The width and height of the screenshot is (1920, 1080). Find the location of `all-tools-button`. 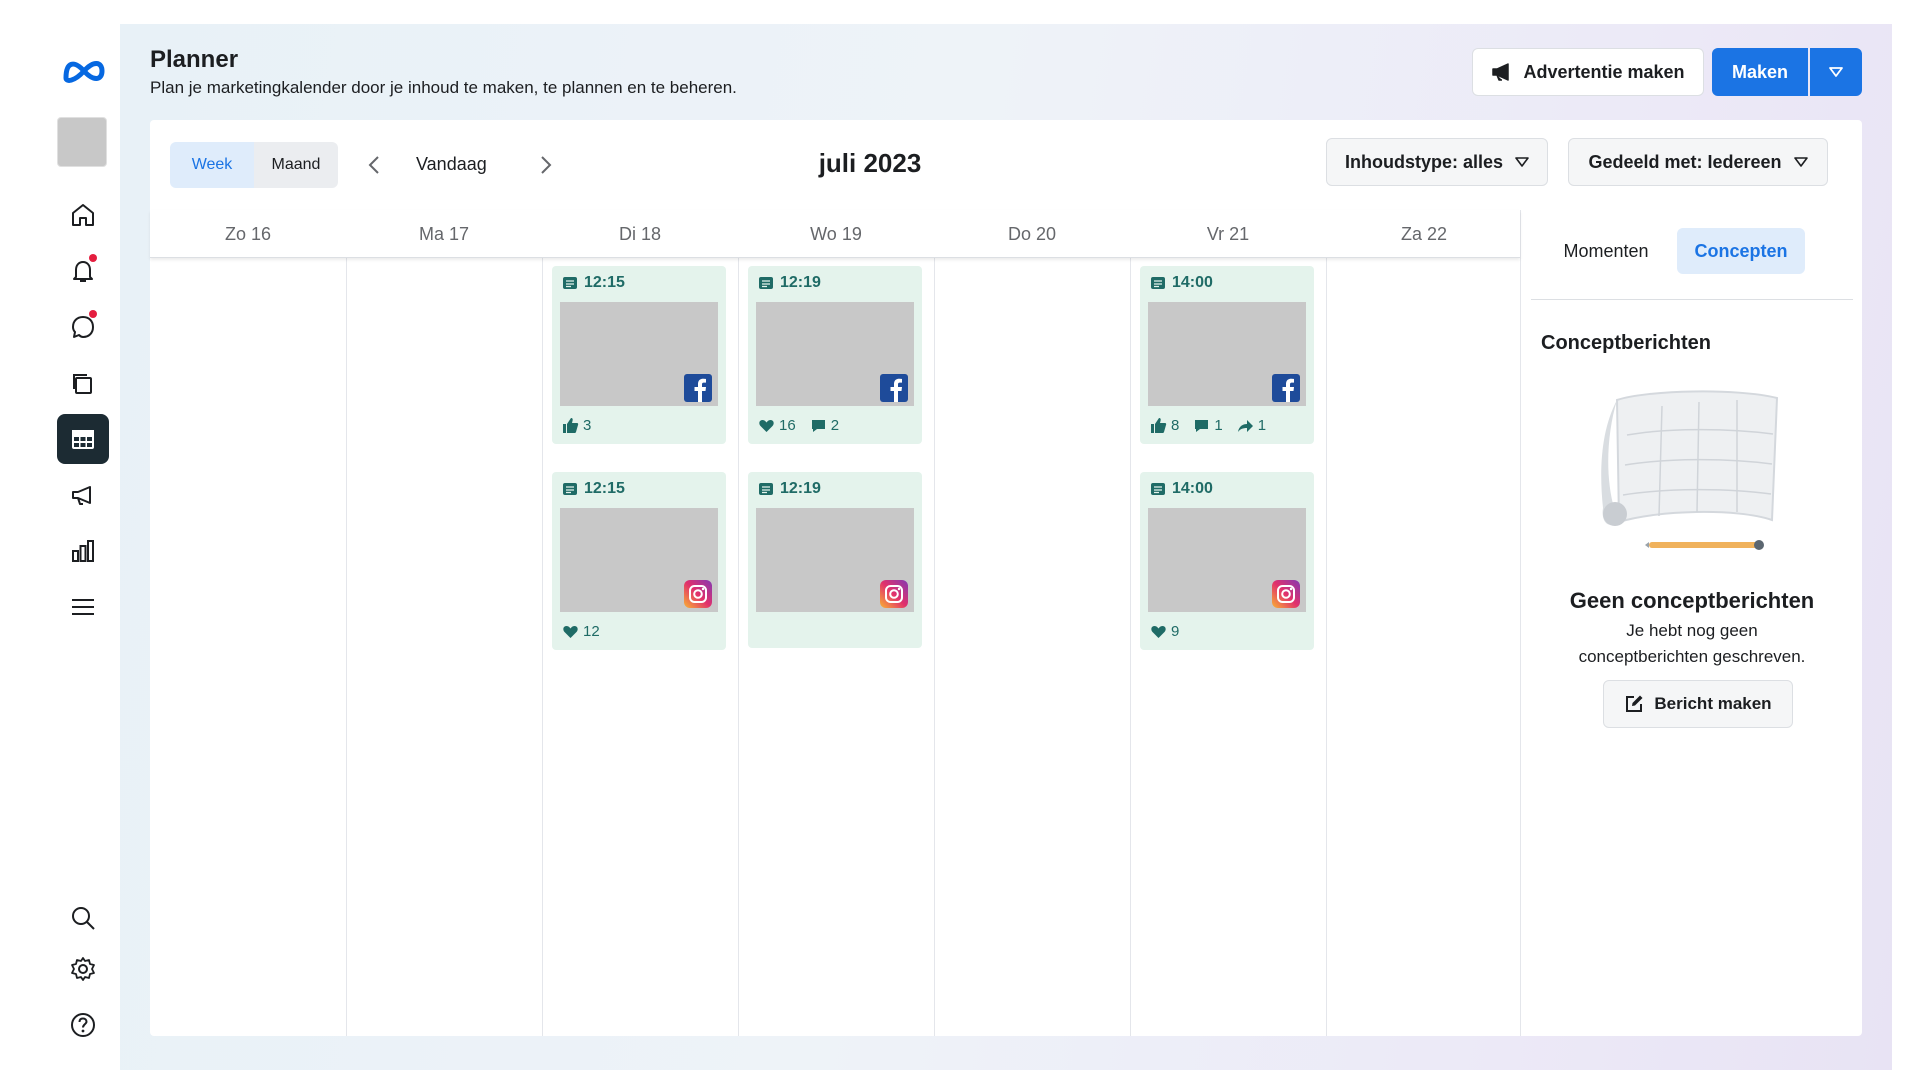

all-tools-button is located at coordinates (83, 607).